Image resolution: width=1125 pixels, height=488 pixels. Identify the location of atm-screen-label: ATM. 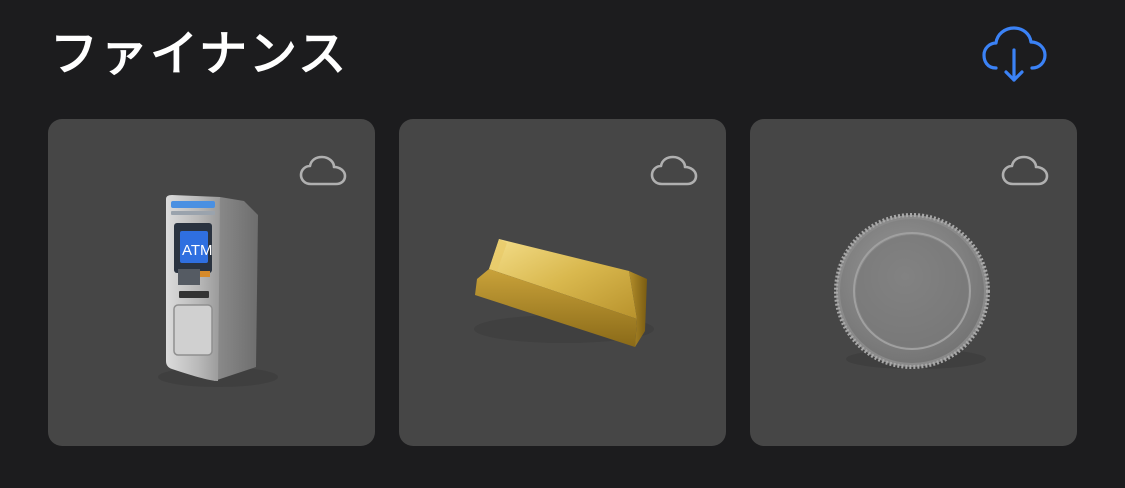
(197, 250).